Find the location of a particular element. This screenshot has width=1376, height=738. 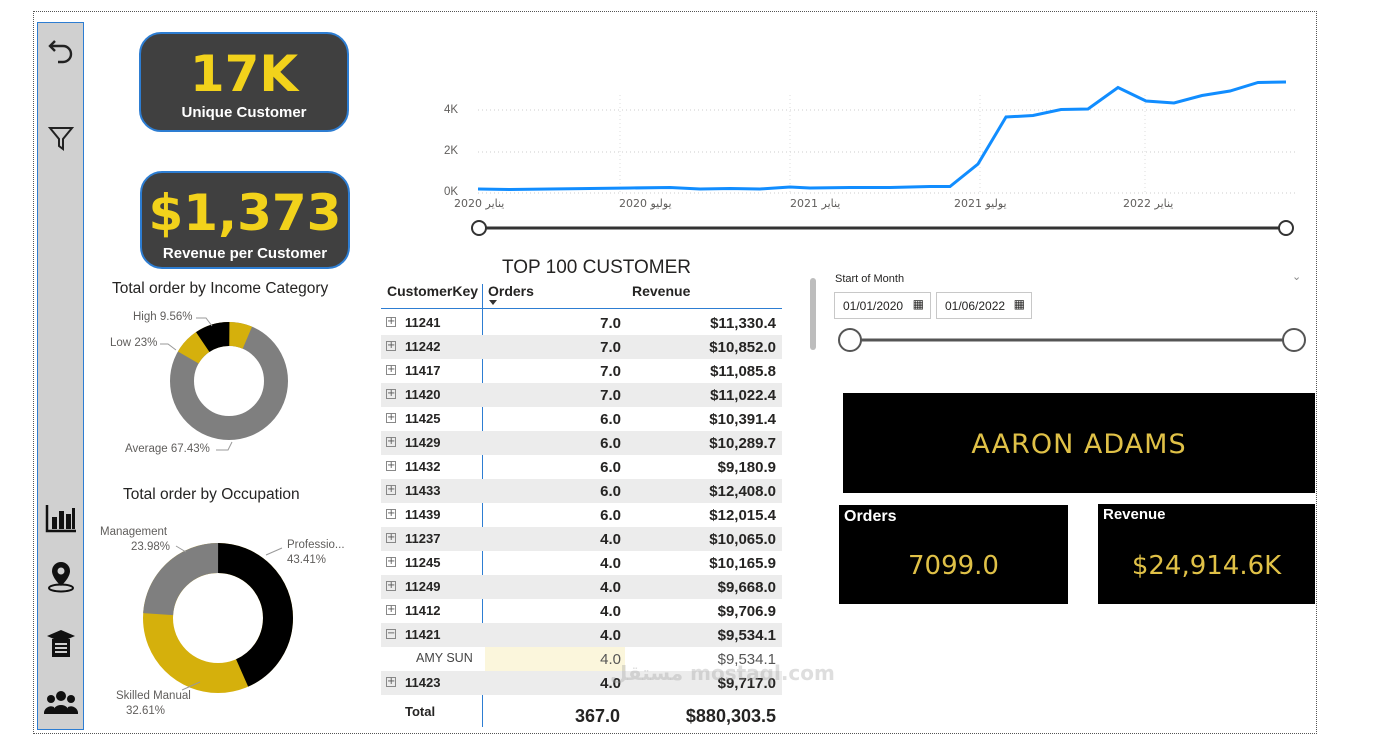

x-tick-2: يوليو 2020 is located at coordinates (645, 203).